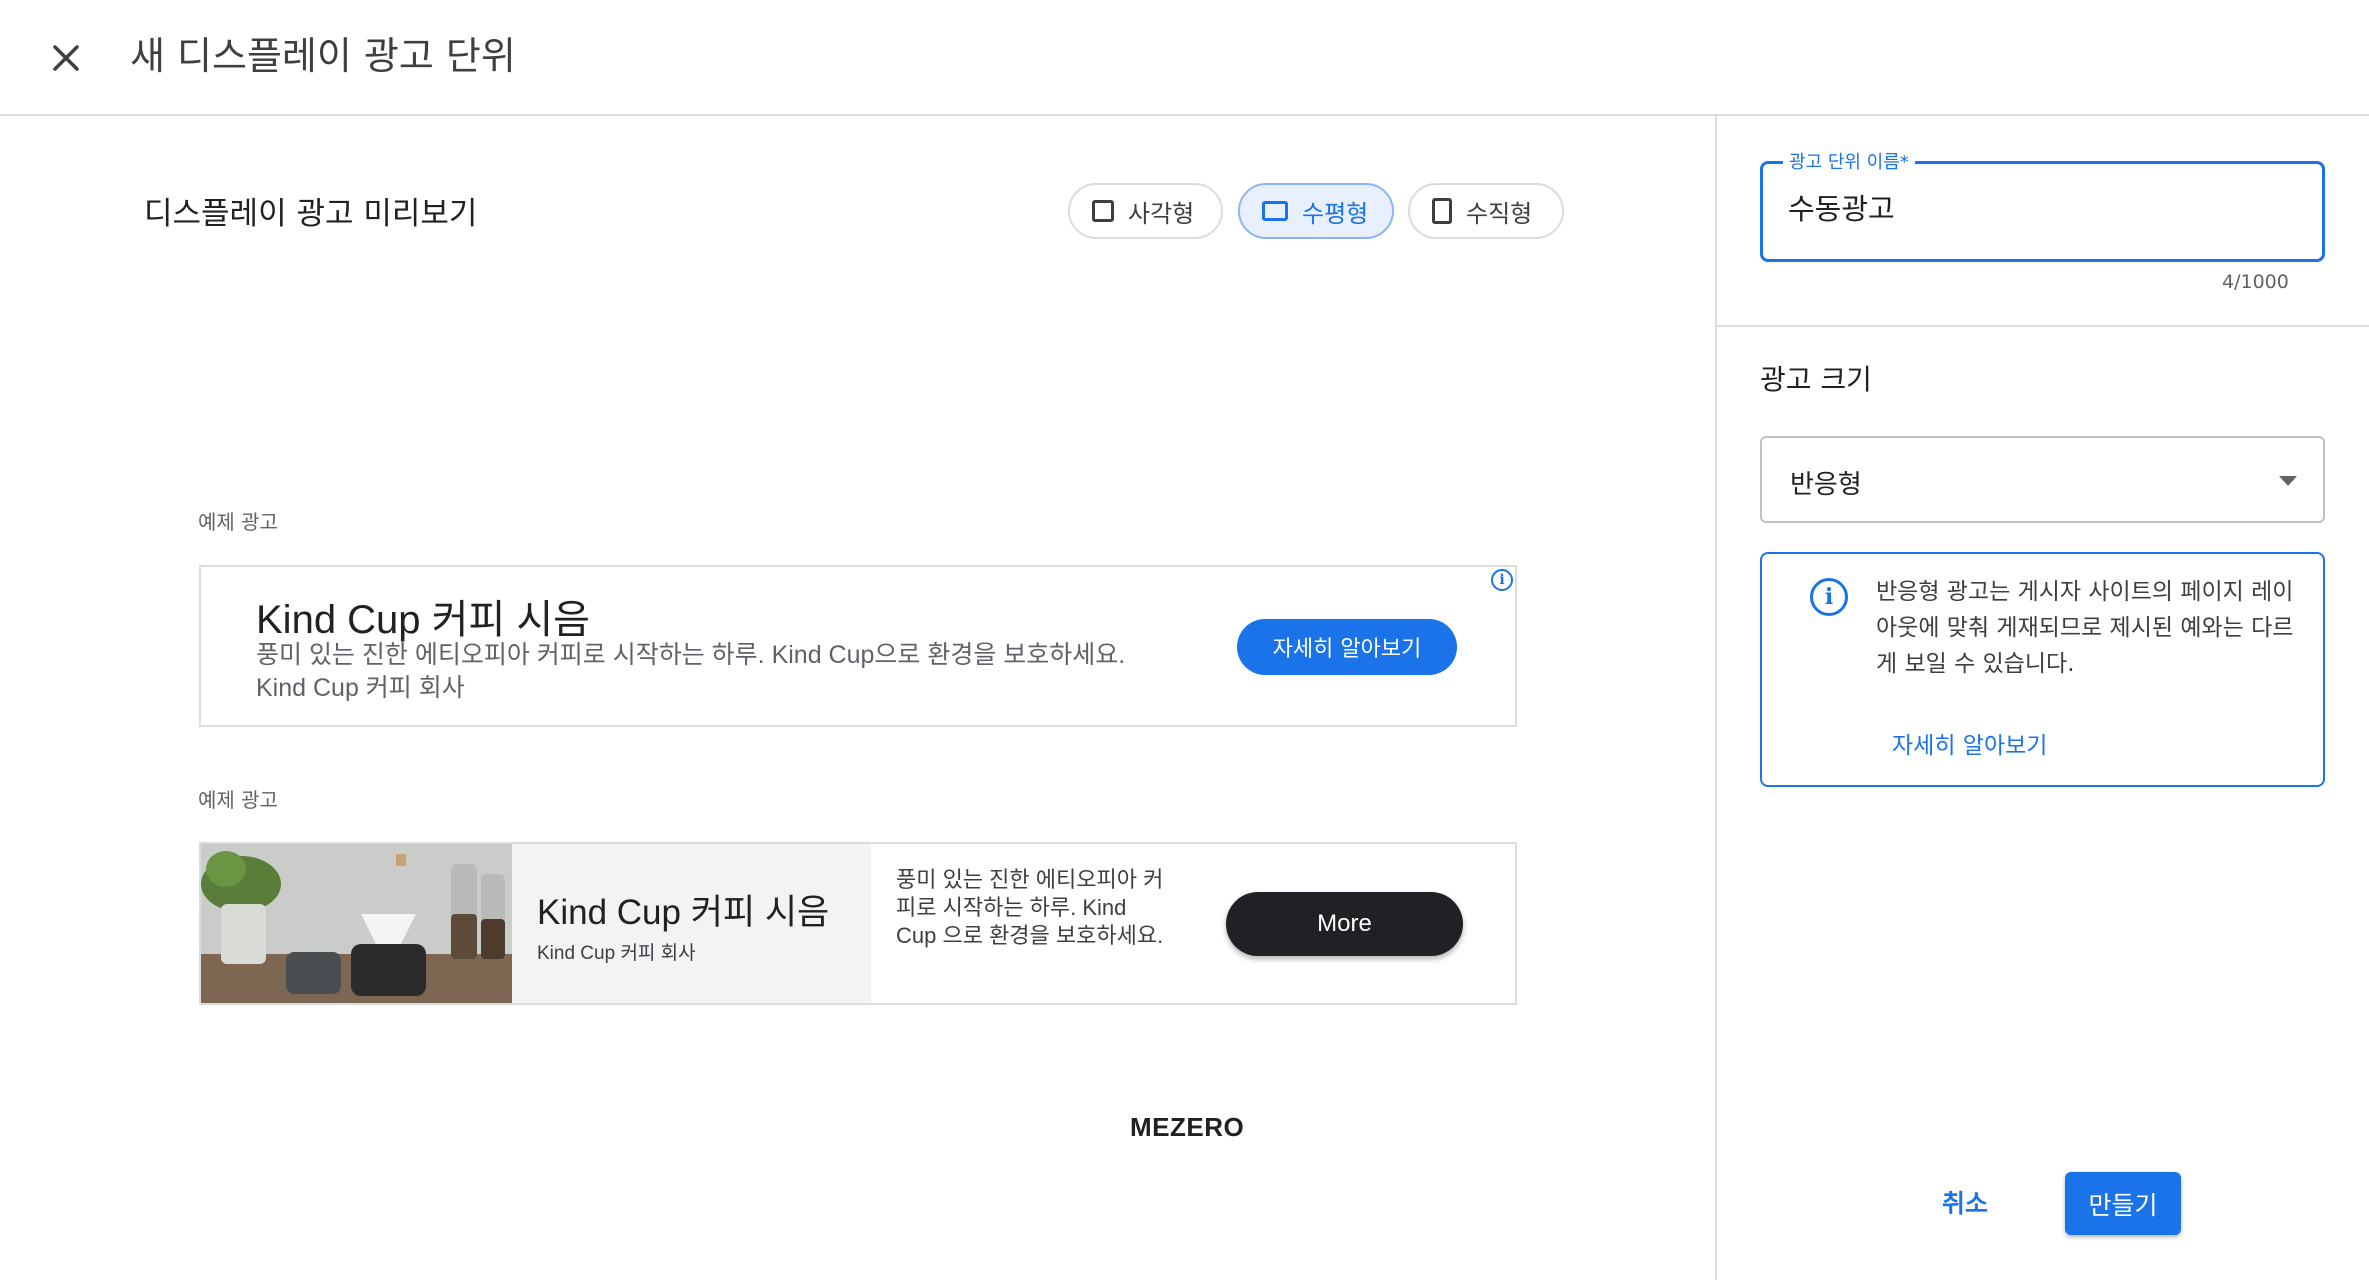 The image size is (2369, 1280). What do you see at coordinates (1335, 213) in the screenshot?
I see `shape-chip-label: 수평형` at bounding box center [1335, 213].